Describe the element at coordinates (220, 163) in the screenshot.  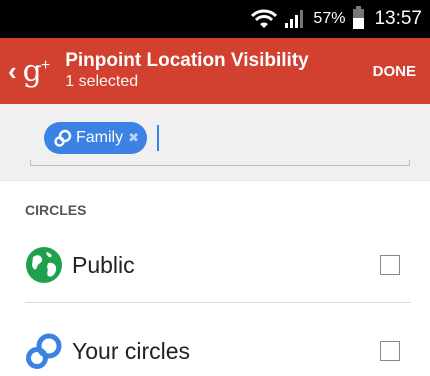
I see `input-underline` at that location.